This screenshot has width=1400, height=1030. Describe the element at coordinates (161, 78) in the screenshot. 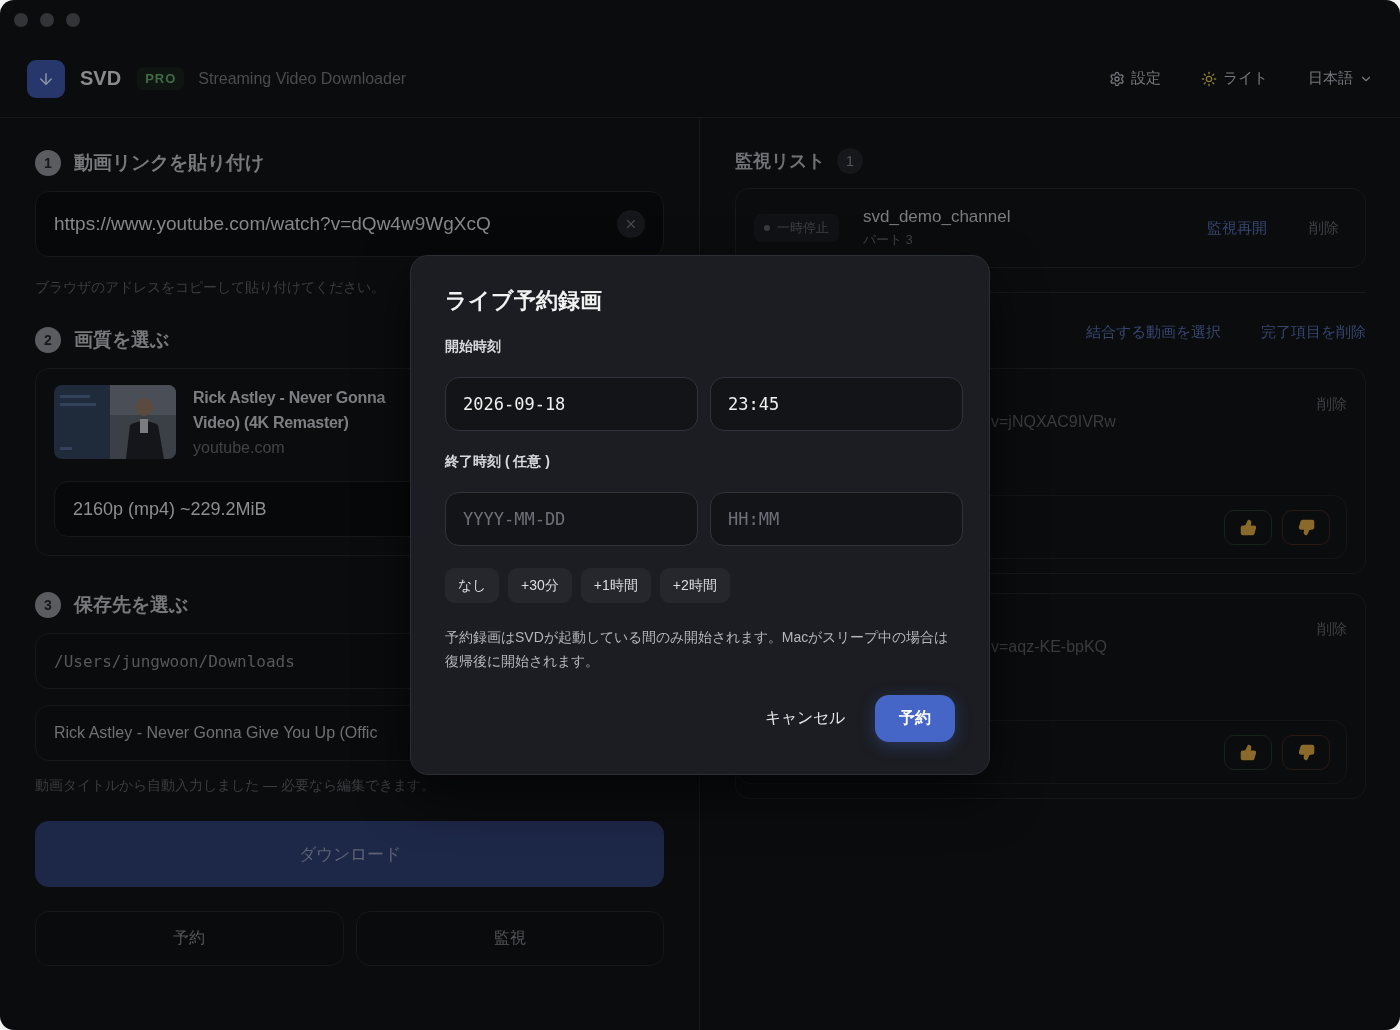

I see `pro-badge: PRO` at that location.